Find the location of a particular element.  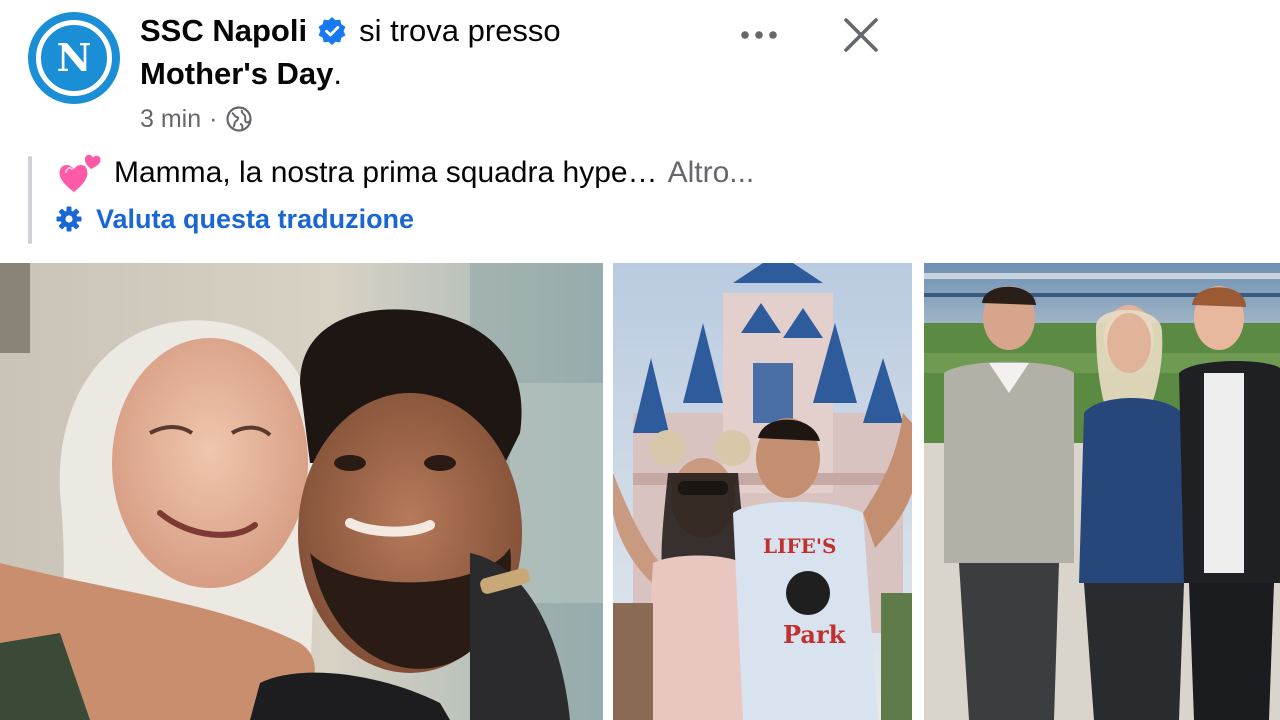

title-suffix: si trova presso is located at coordinates (460, 30).